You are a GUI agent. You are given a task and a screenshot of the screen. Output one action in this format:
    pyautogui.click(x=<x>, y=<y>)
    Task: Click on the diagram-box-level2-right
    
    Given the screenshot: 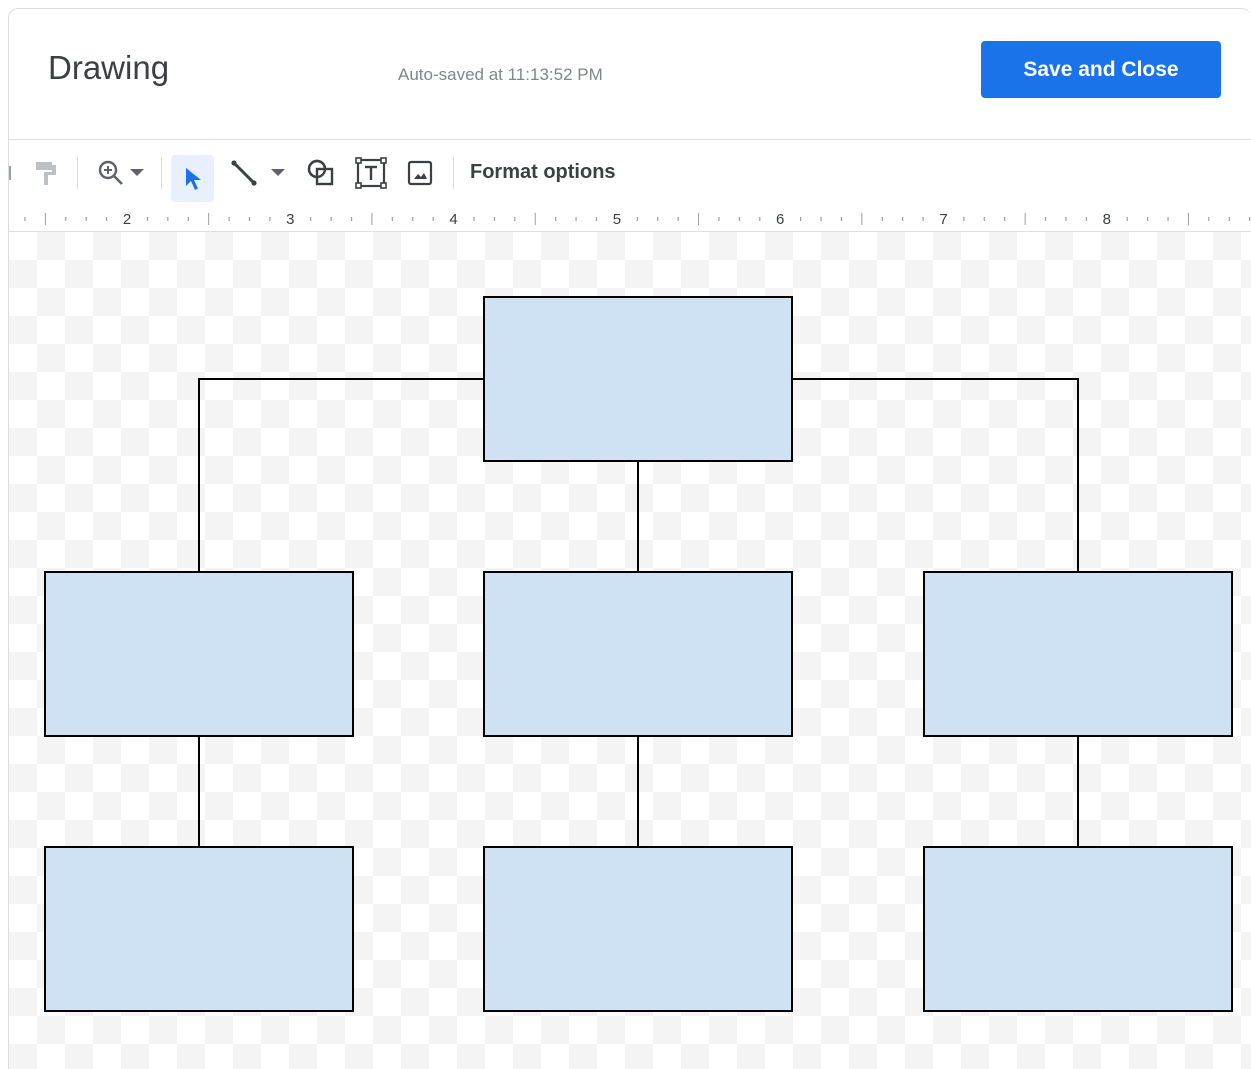 What is the action you would take?
    pyautogui.click(x=1078, y=654)
    